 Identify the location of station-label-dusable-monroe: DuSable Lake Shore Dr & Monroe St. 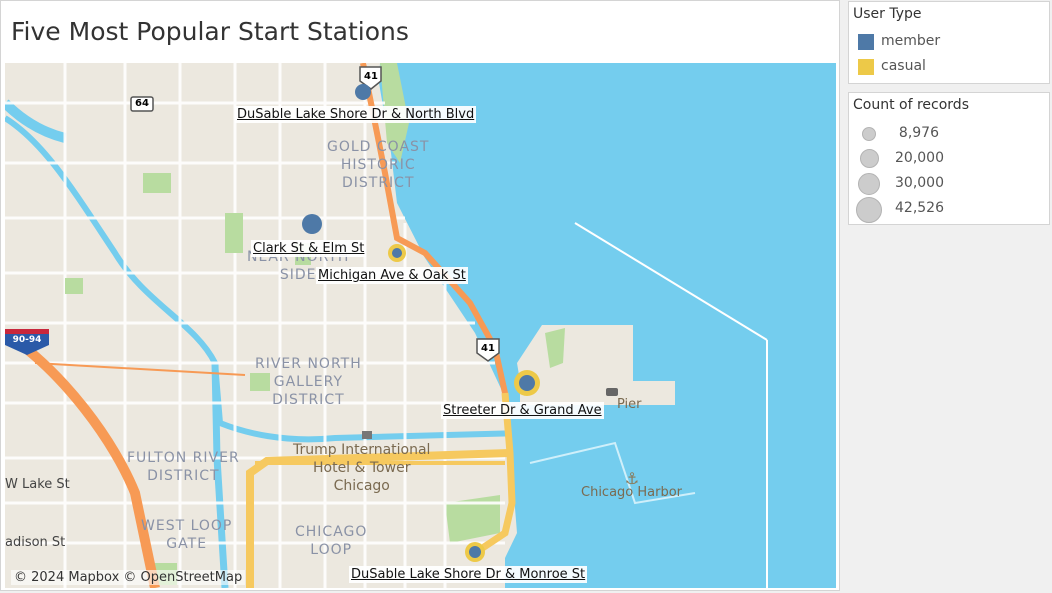
(468, 574).